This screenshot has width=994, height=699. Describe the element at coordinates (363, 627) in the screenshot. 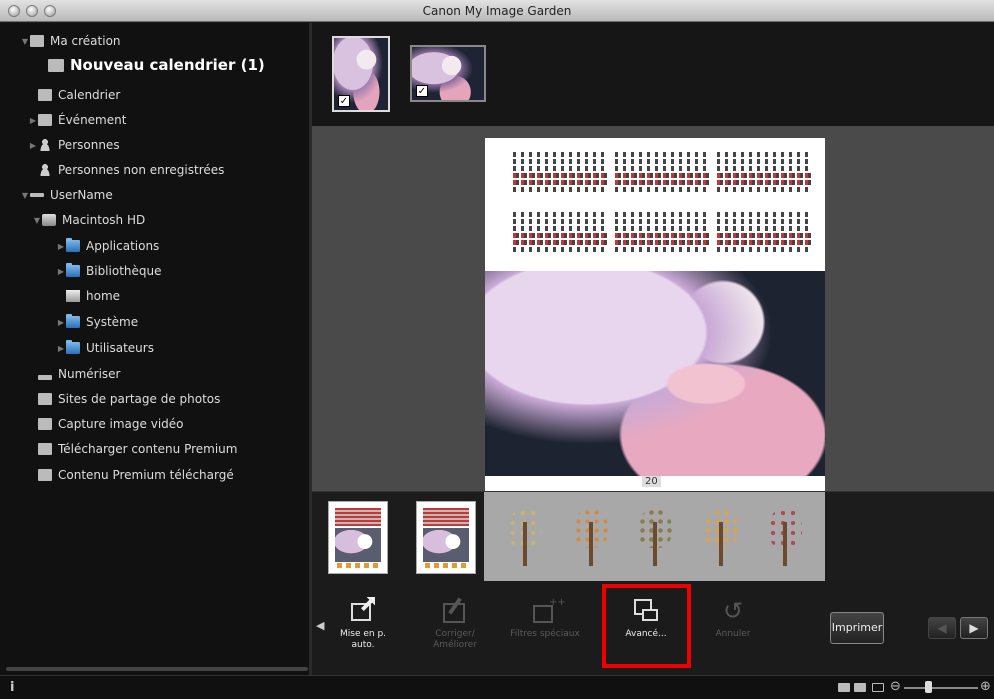

I see `auto-layout-button: Mise en p. auto.` at that location.